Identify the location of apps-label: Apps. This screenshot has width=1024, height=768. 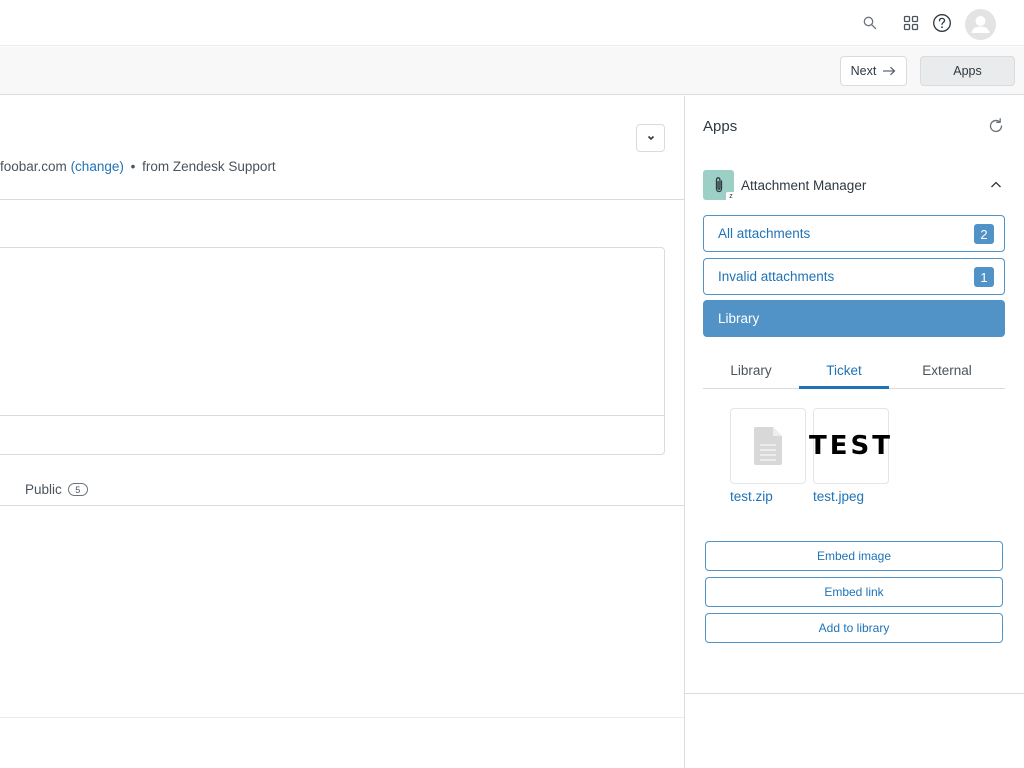
(967, 71).